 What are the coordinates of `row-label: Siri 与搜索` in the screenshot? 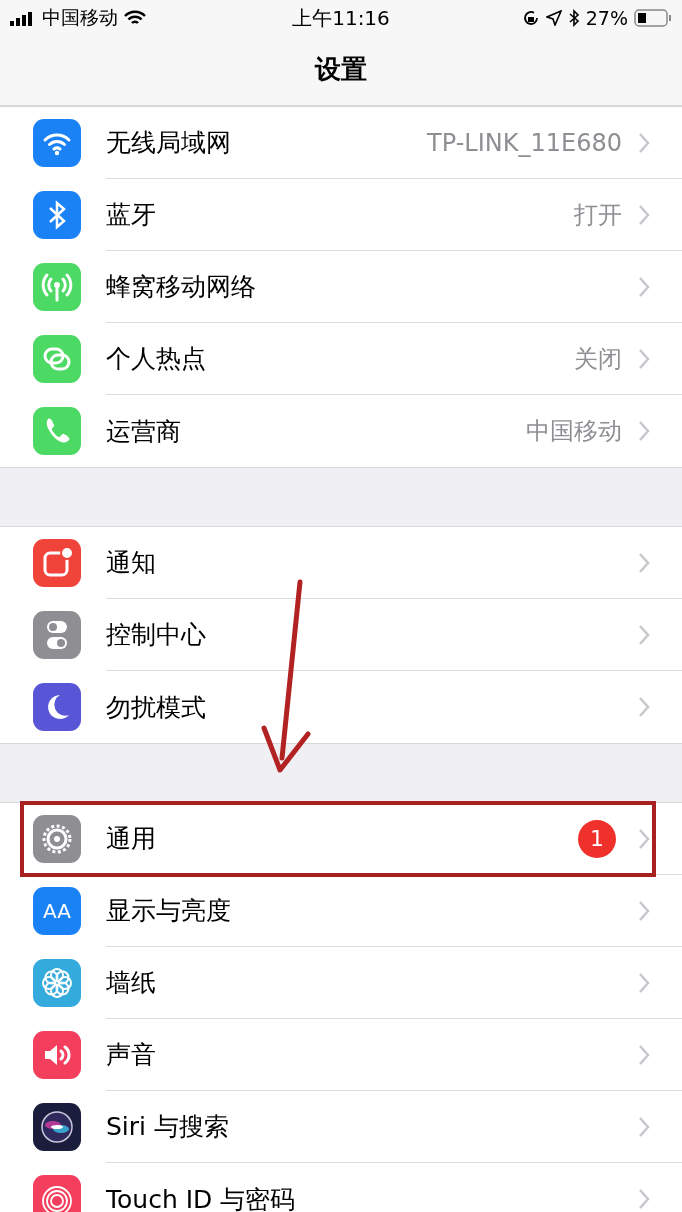 It's located at (168, 1127).